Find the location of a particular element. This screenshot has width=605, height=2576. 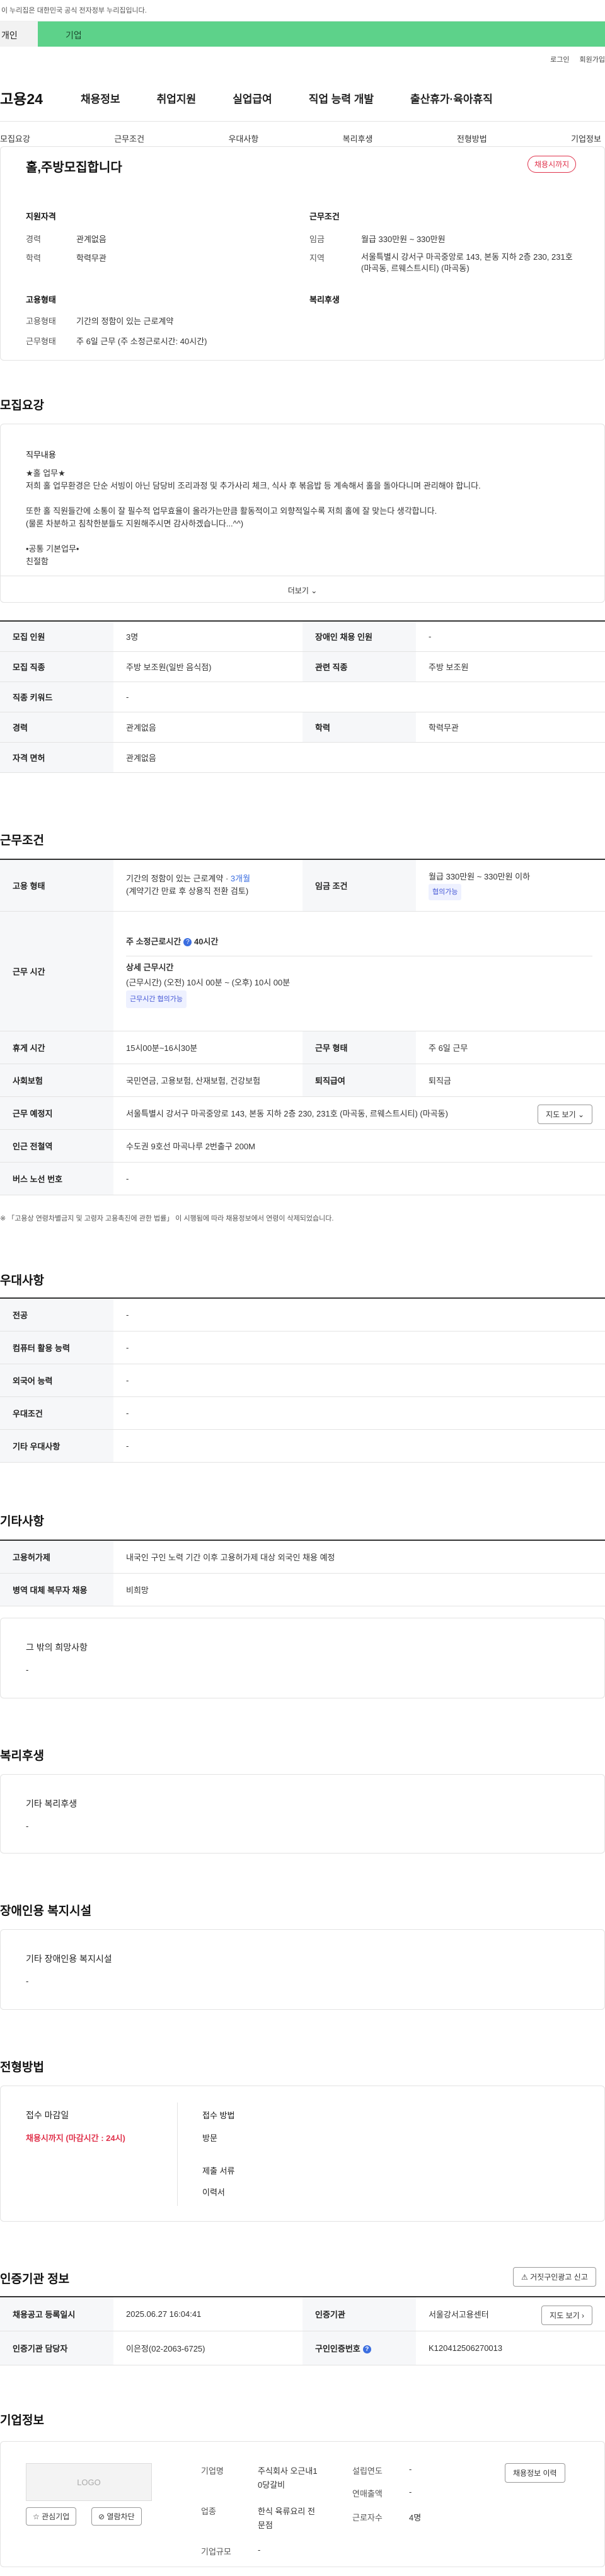

map-button: 지도 보기 ⌄ is located at coordinates (565, 1114).